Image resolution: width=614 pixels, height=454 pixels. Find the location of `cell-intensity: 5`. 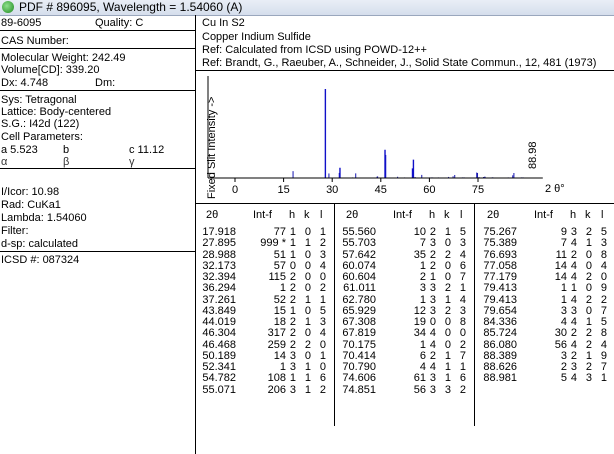

cell-intensity: 5 is located at coordinates (563, 378).